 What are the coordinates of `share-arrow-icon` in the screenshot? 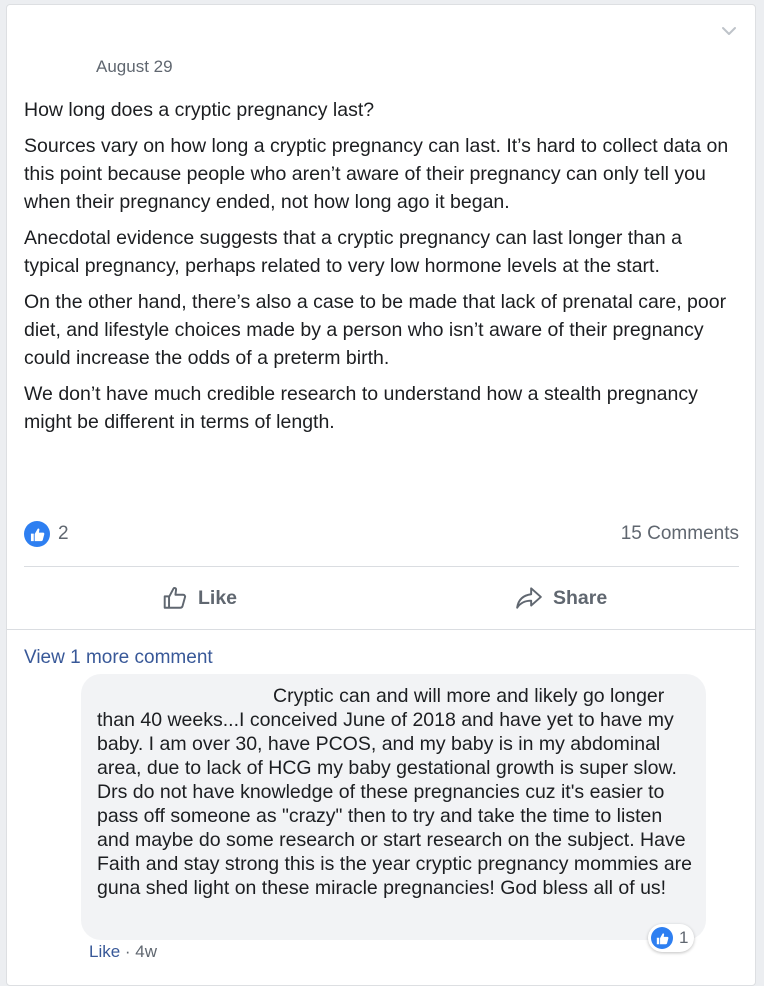 It's located at (529, 598).